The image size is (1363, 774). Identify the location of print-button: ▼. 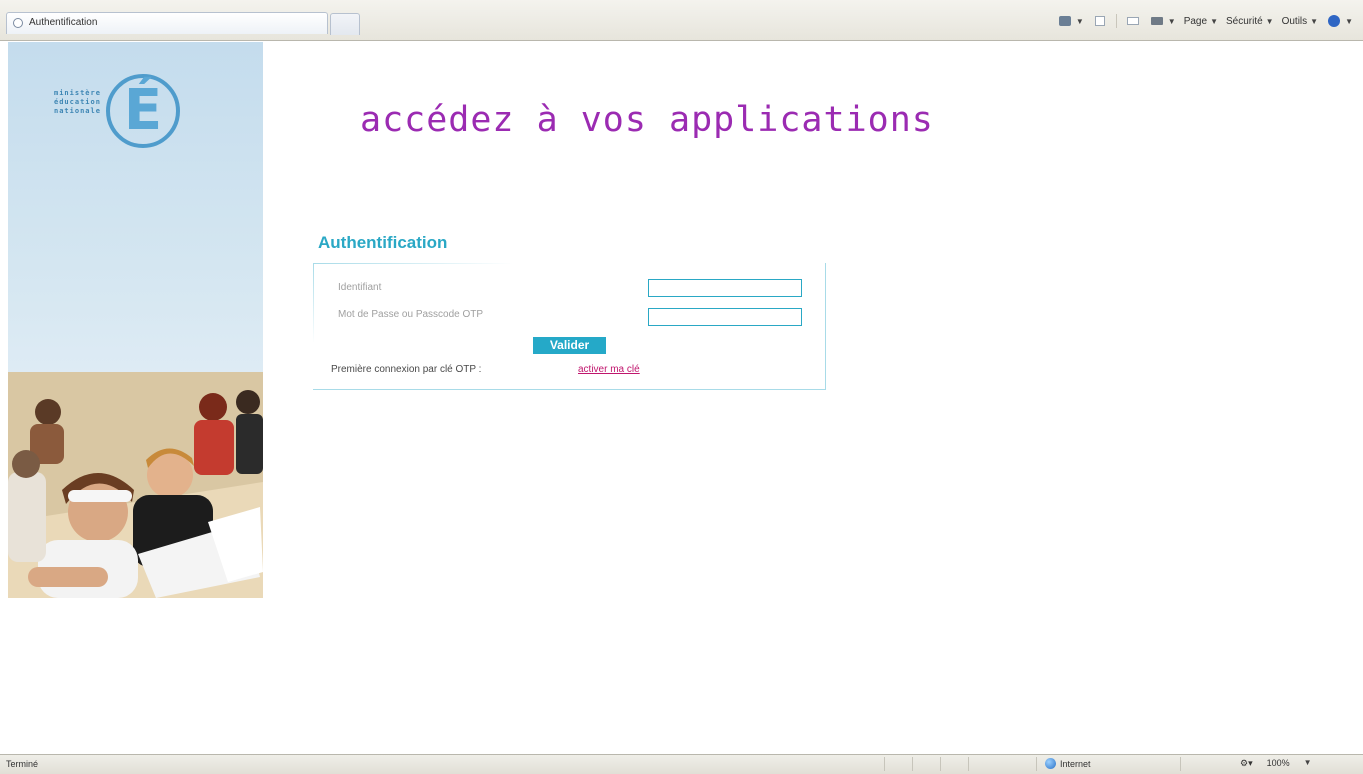
(1162, 21).